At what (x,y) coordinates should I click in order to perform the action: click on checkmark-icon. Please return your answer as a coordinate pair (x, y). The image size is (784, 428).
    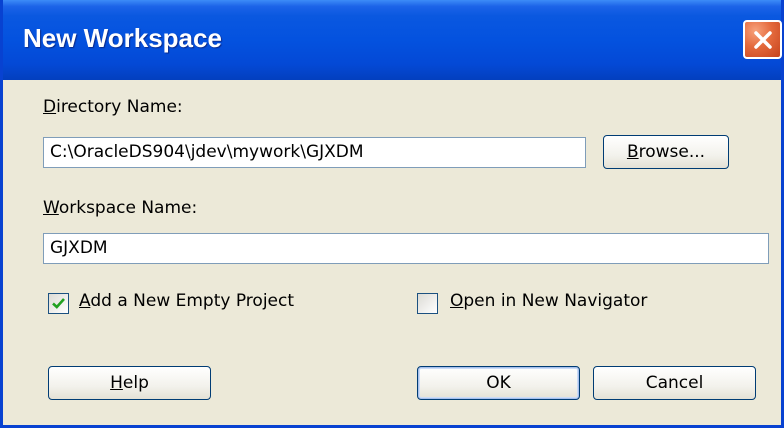
    Looking at the image, I should click on (58, 303).